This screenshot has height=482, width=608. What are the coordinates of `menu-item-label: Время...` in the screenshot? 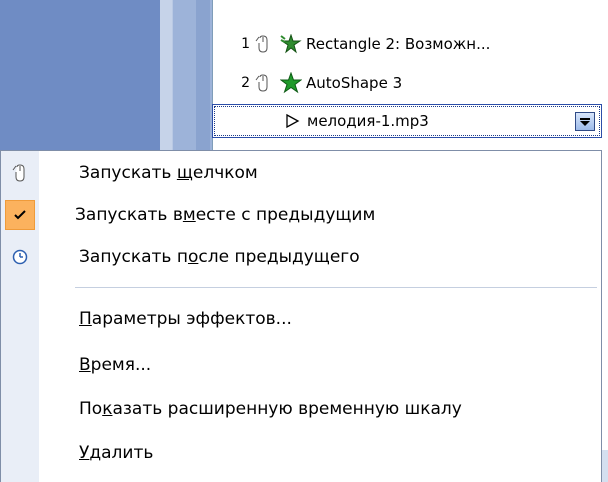 It's located at (115, 365).